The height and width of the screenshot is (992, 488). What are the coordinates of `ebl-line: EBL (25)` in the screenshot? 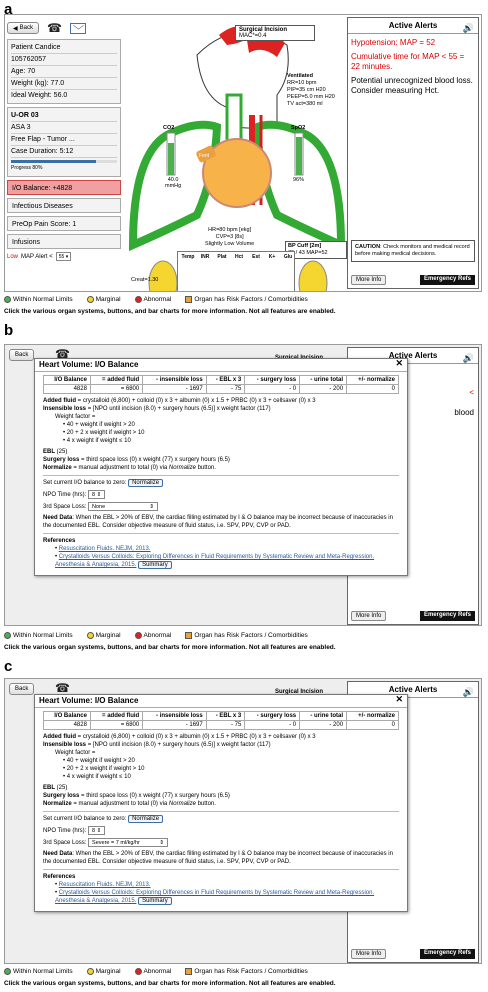 It's located at (221, 788).